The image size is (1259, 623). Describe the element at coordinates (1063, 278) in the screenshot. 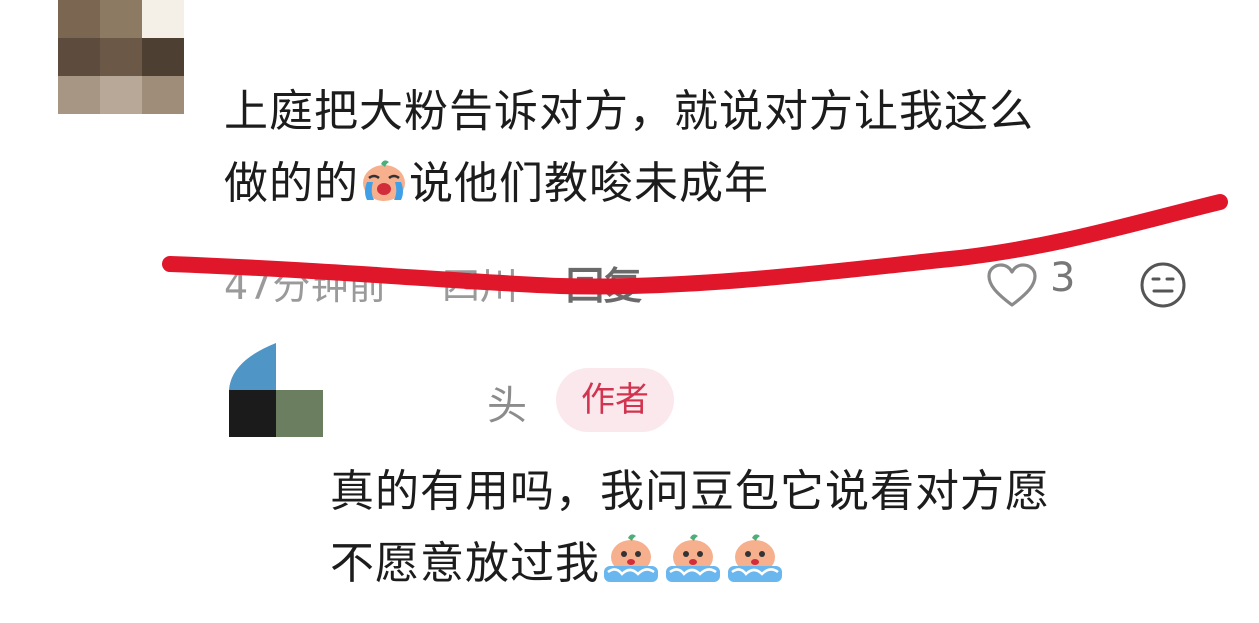

I see `like-count: 3` at that location.